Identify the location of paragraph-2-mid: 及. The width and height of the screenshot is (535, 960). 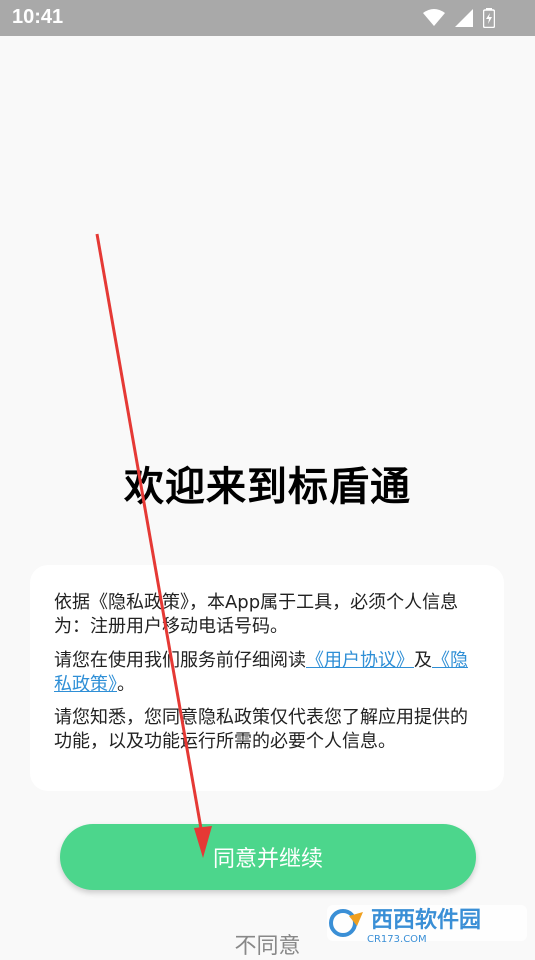
(423, 660).